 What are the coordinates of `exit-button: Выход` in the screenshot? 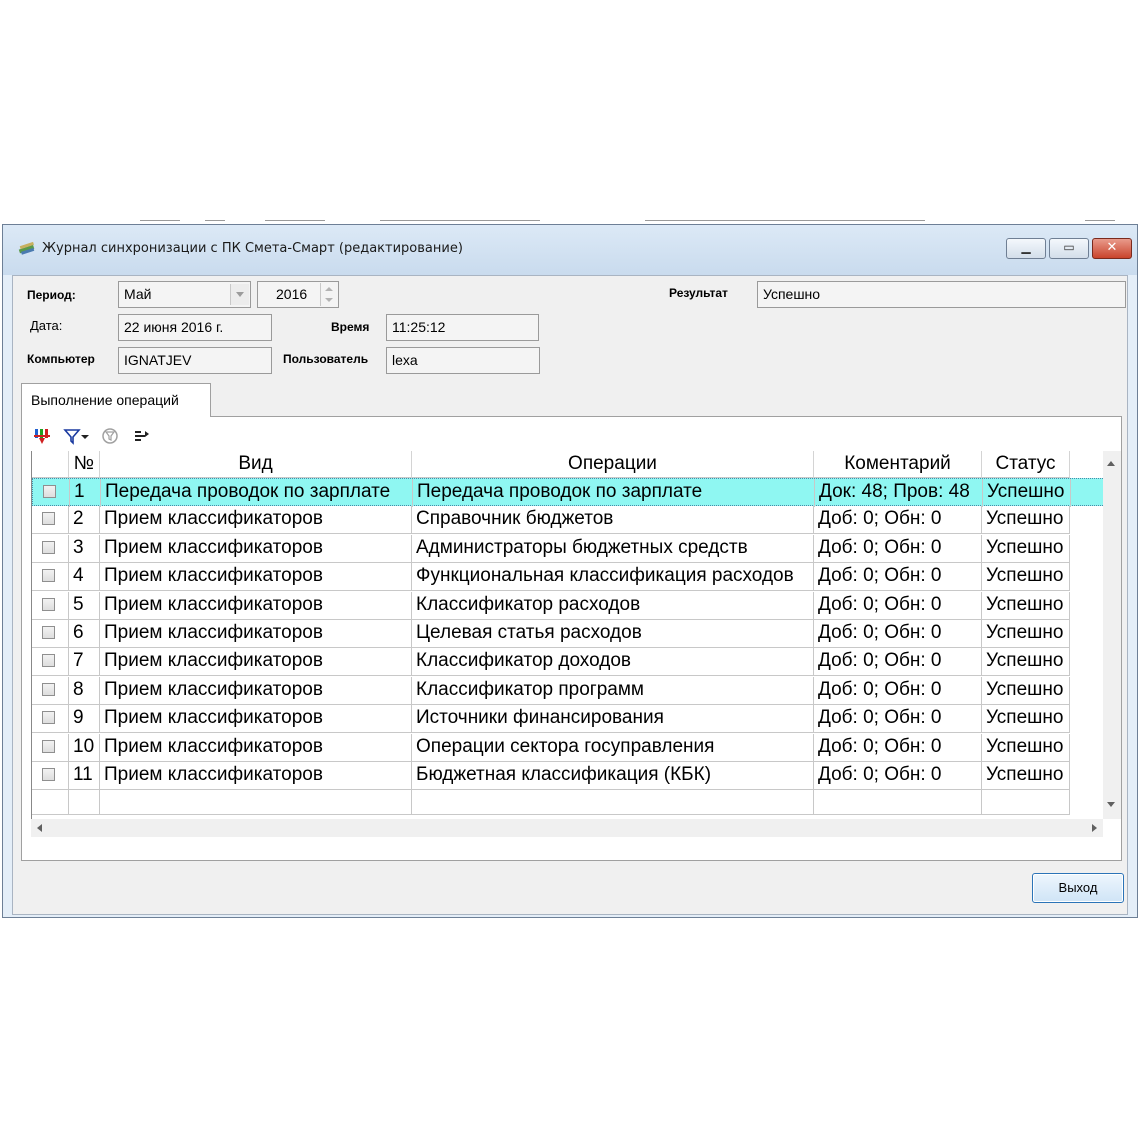 It's located at (1078, 888).